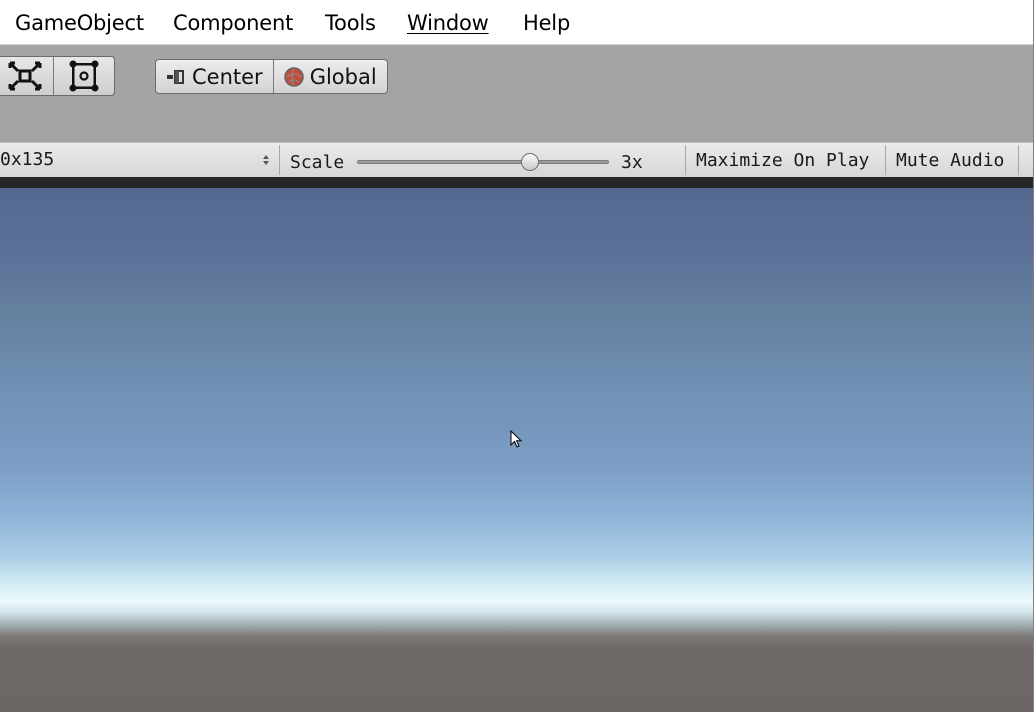  What do you see at coordinates (782, 160) in the screenshot?
I see `maximize-on-play-toggle: Maximize On Play` at bounding box center [782, 160].